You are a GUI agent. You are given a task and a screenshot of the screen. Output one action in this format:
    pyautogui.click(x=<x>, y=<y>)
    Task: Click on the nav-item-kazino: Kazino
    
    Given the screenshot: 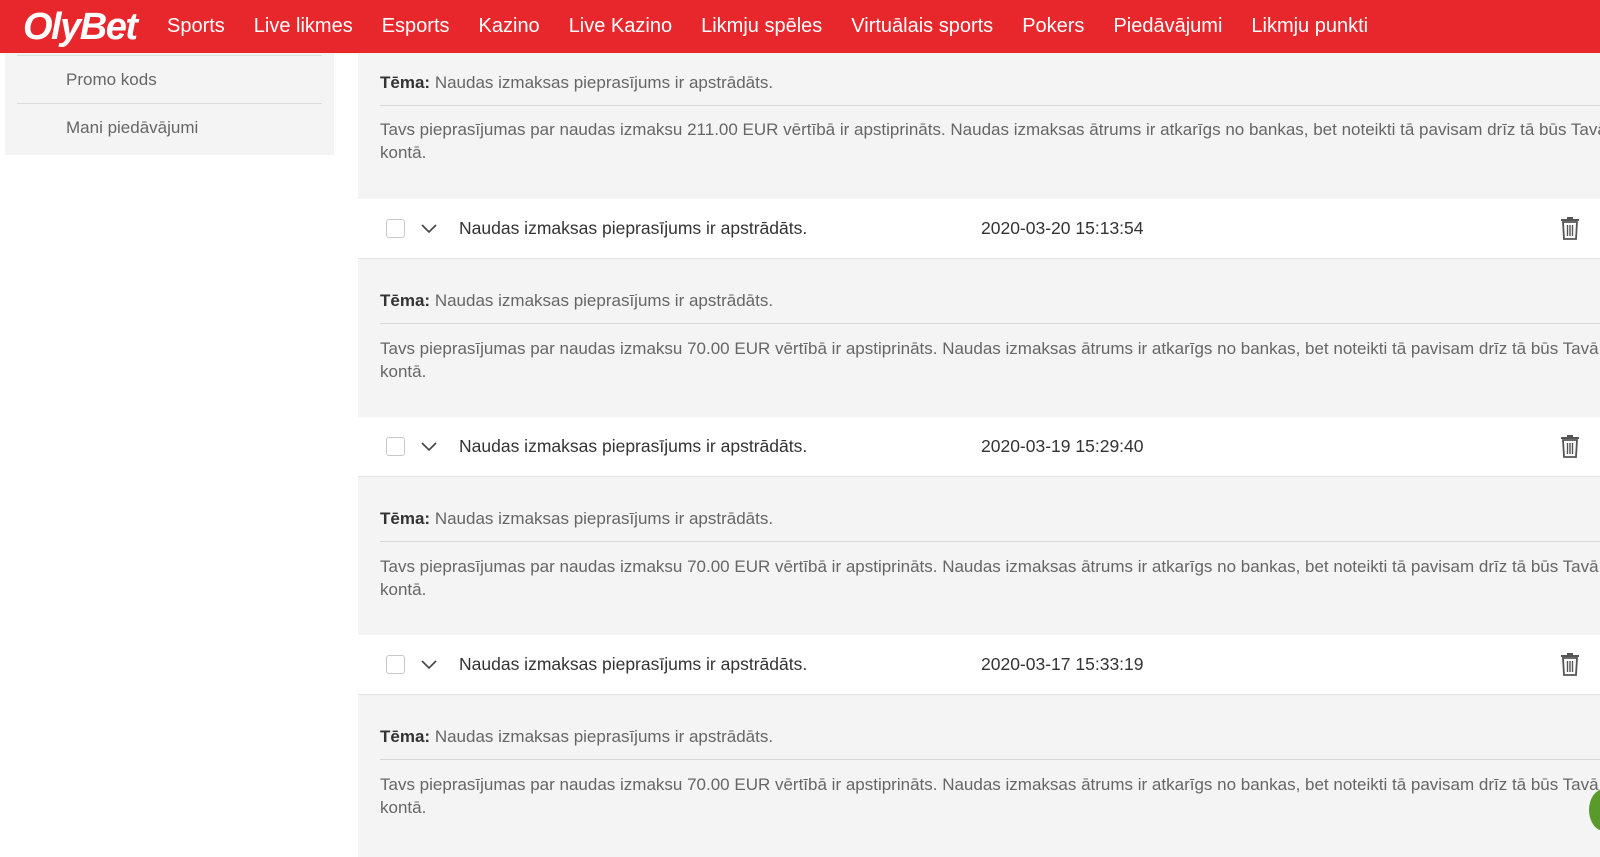 What is the action you would take?
    pyautogui.click(x=509, y=26)
    